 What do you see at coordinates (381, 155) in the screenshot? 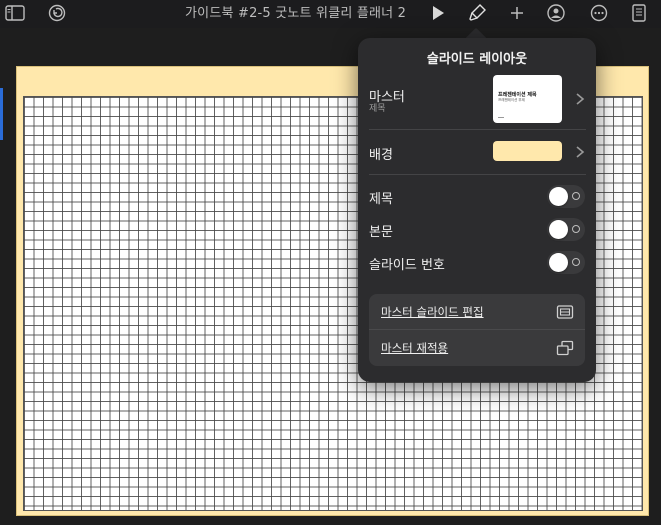
I see `background-label: 배경` at bounding box center [381, 155].